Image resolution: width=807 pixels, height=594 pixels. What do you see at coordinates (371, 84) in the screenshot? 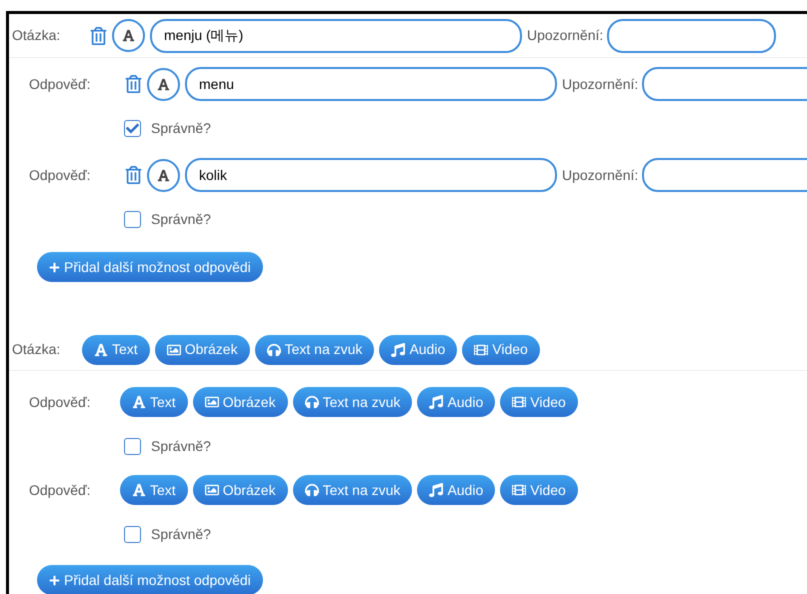
I see `answer-field: menu` at bounding box center [371, 84].